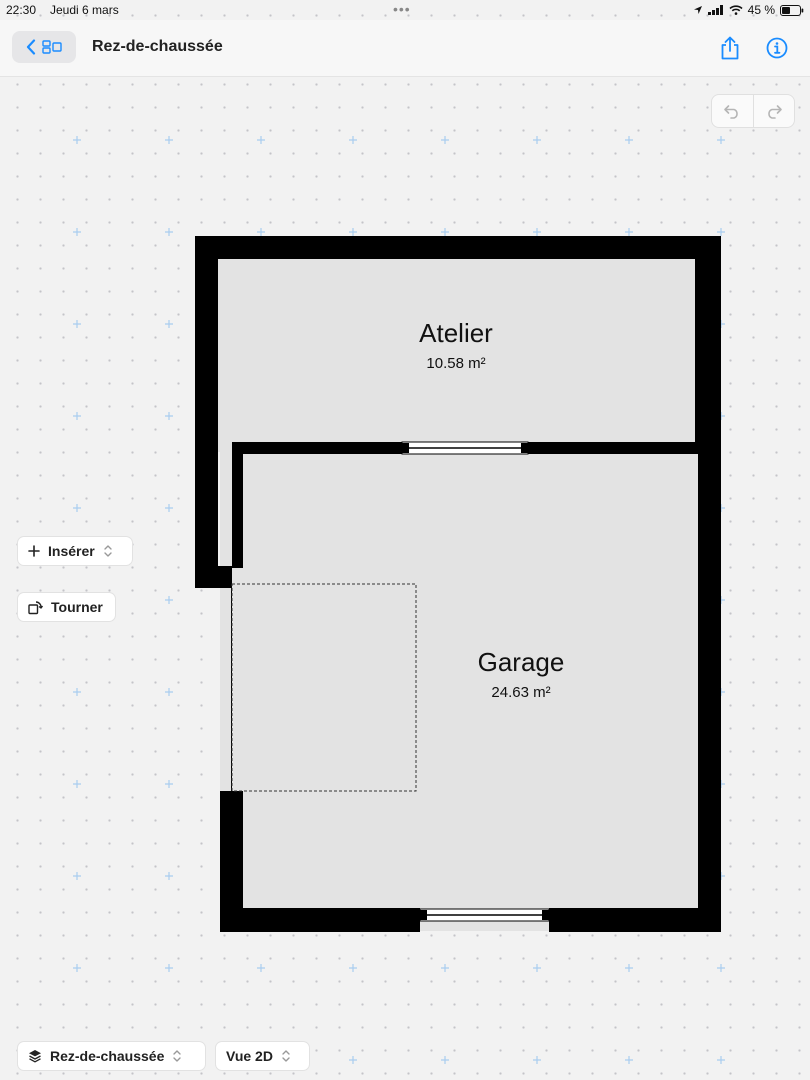 The width and height of the screenshot is (810, 1080). I want to click on window-garage-bottom, so click(484, 915).